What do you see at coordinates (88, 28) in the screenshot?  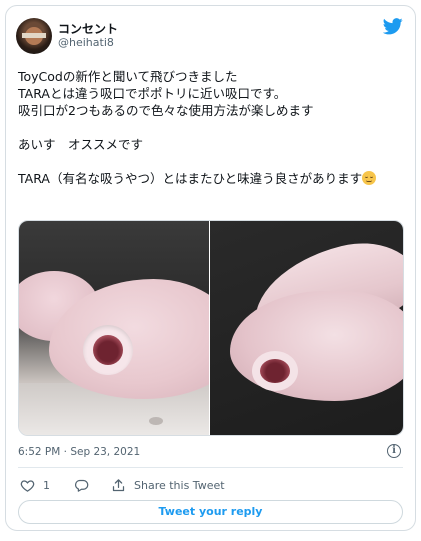 I see `author-display-name: コンセント` at bounding box center [88, 28].